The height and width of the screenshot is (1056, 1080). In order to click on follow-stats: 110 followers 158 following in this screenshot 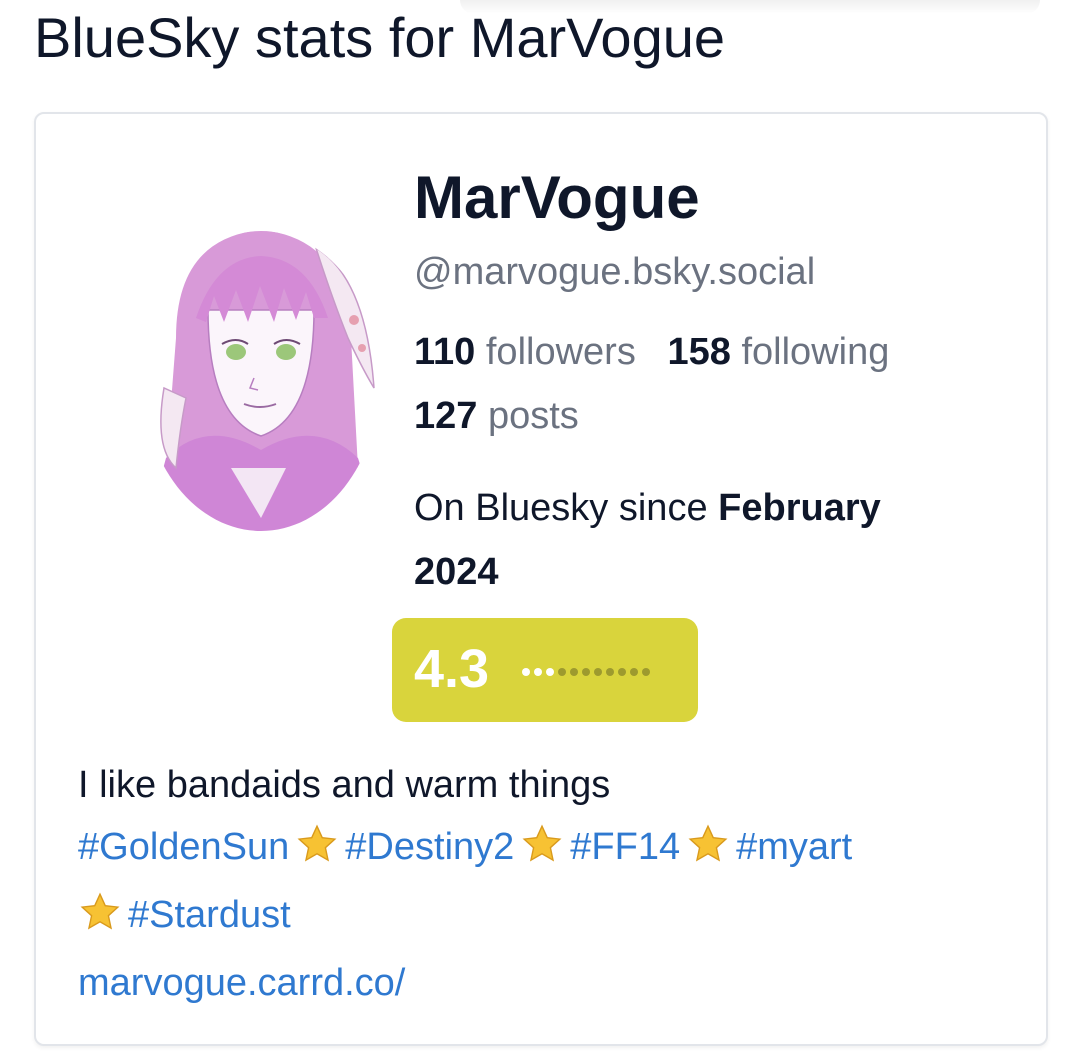, I will do `click(651, 352)`.